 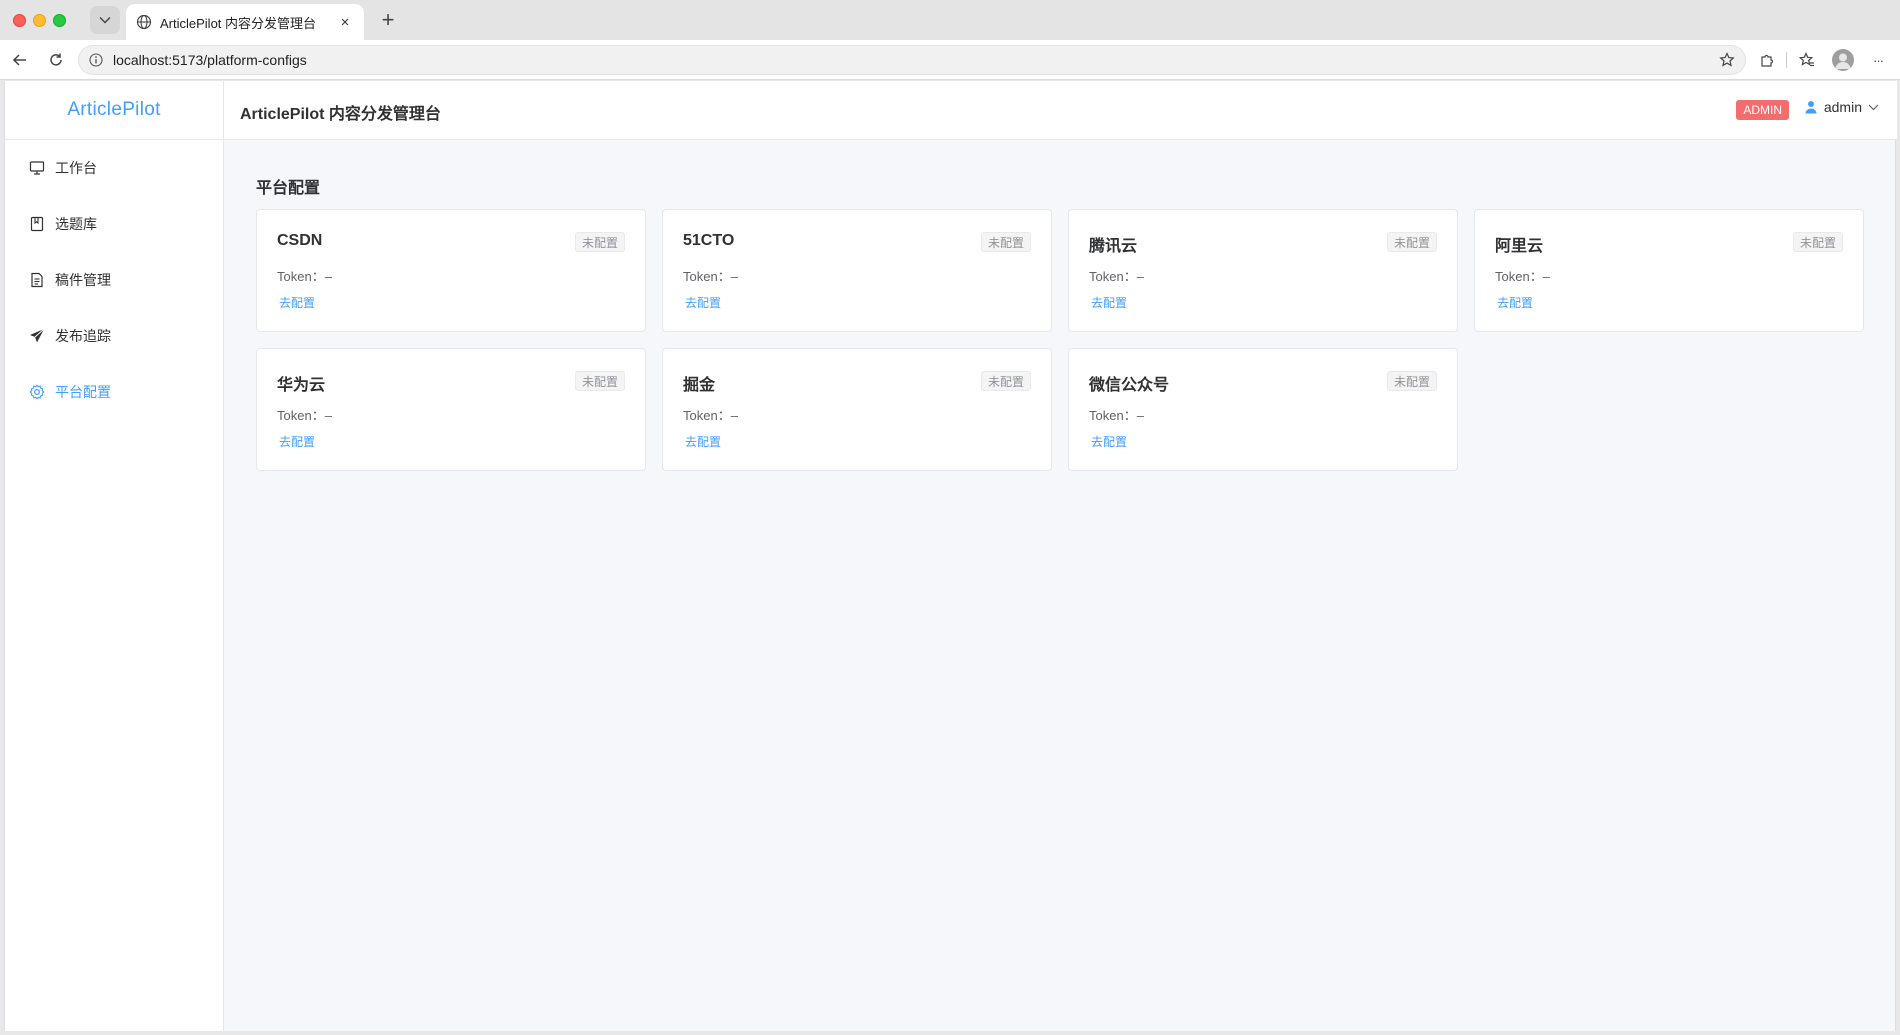 I want to click on minimize-window-button, so click(x=39, y=20).